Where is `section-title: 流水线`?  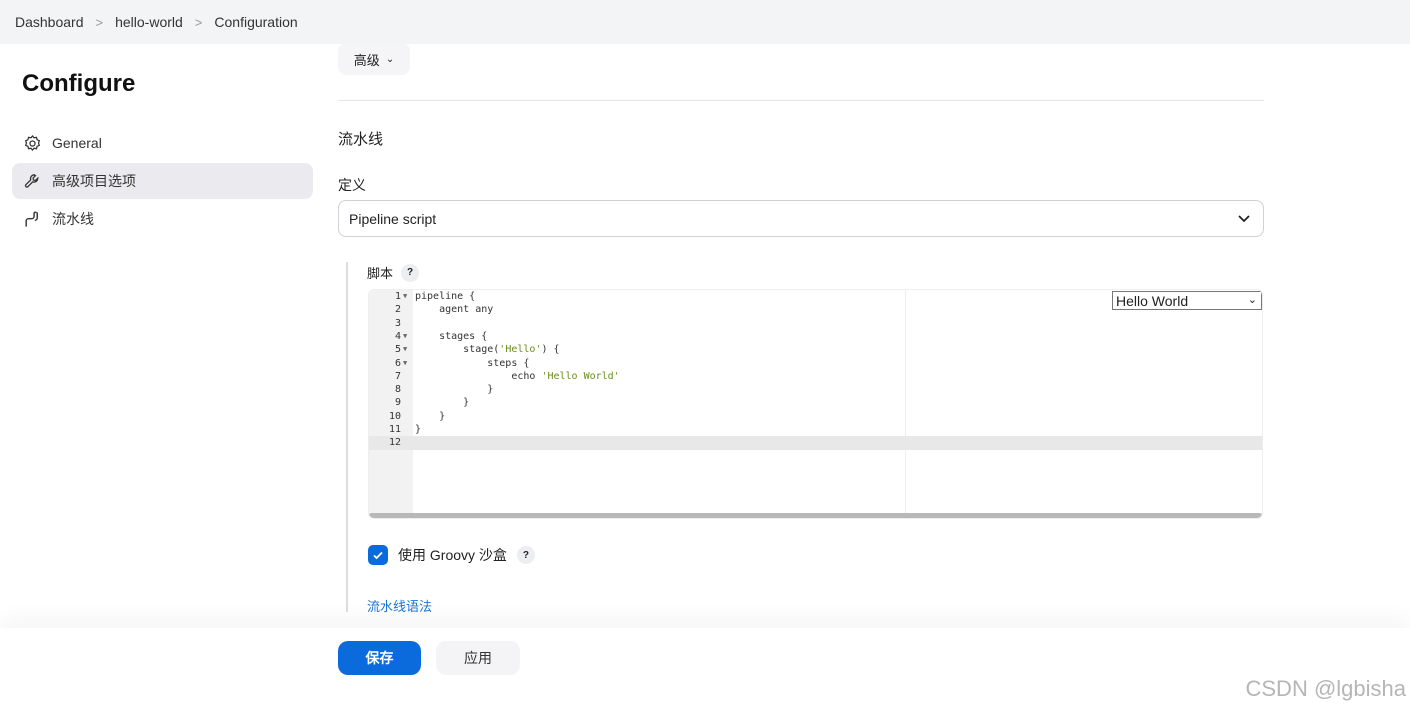 section-title: 流水线 is located at coordinates (361, 139).